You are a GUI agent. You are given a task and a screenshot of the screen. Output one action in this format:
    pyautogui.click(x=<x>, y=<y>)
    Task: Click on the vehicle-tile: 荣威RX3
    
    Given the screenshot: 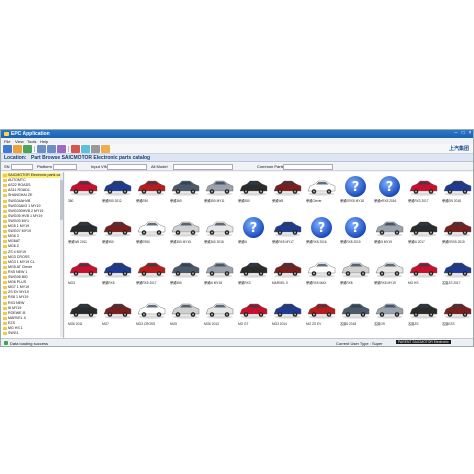 What is the action you would take?
    pyautogui.click(x=253, y=275)
    